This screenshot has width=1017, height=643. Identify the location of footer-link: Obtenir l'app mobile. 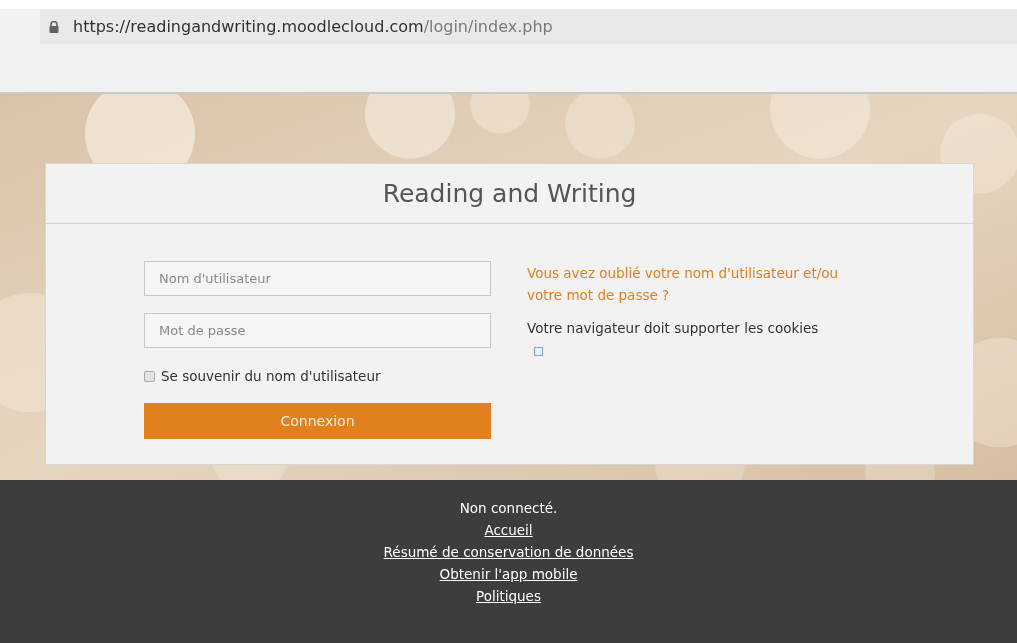
(508, 574).